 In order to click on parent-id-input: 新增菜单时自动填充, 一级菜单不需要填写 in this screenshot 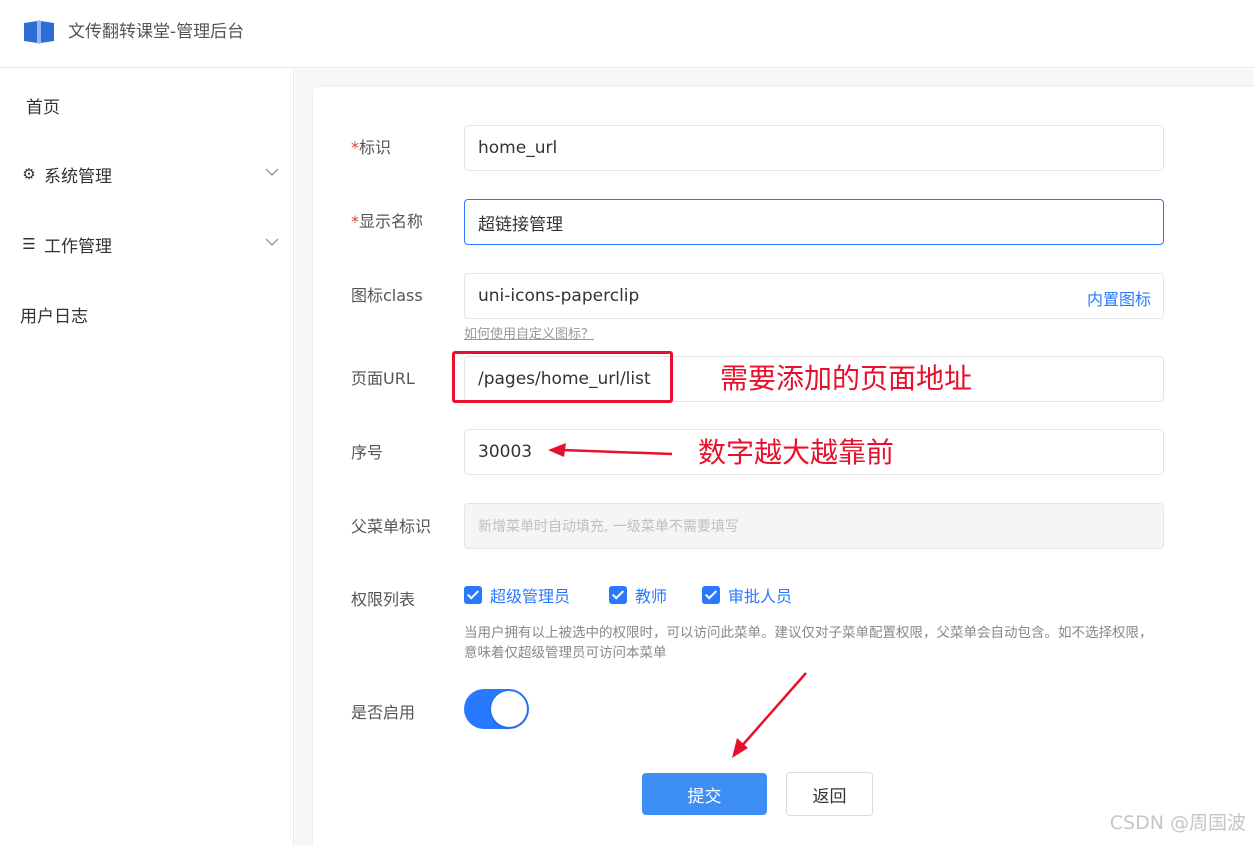, I will do `click(814, 526)`.